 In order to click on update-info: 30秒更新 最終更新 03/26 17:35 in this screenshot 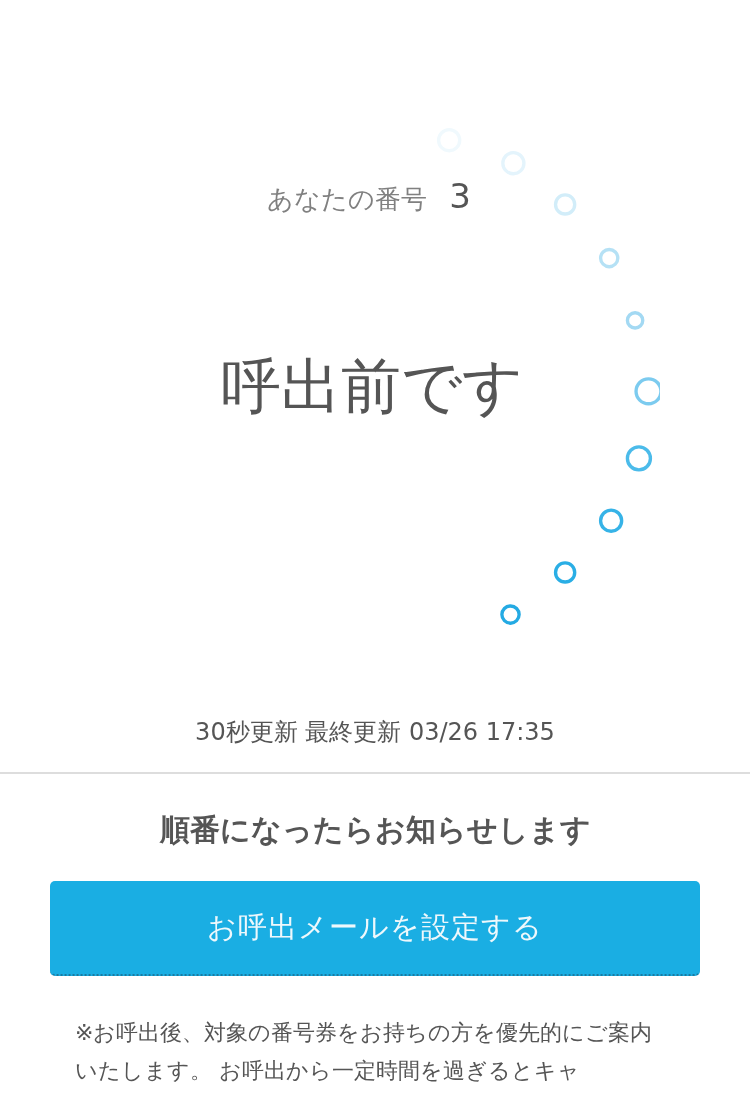, I will do `click(375, 732)`.